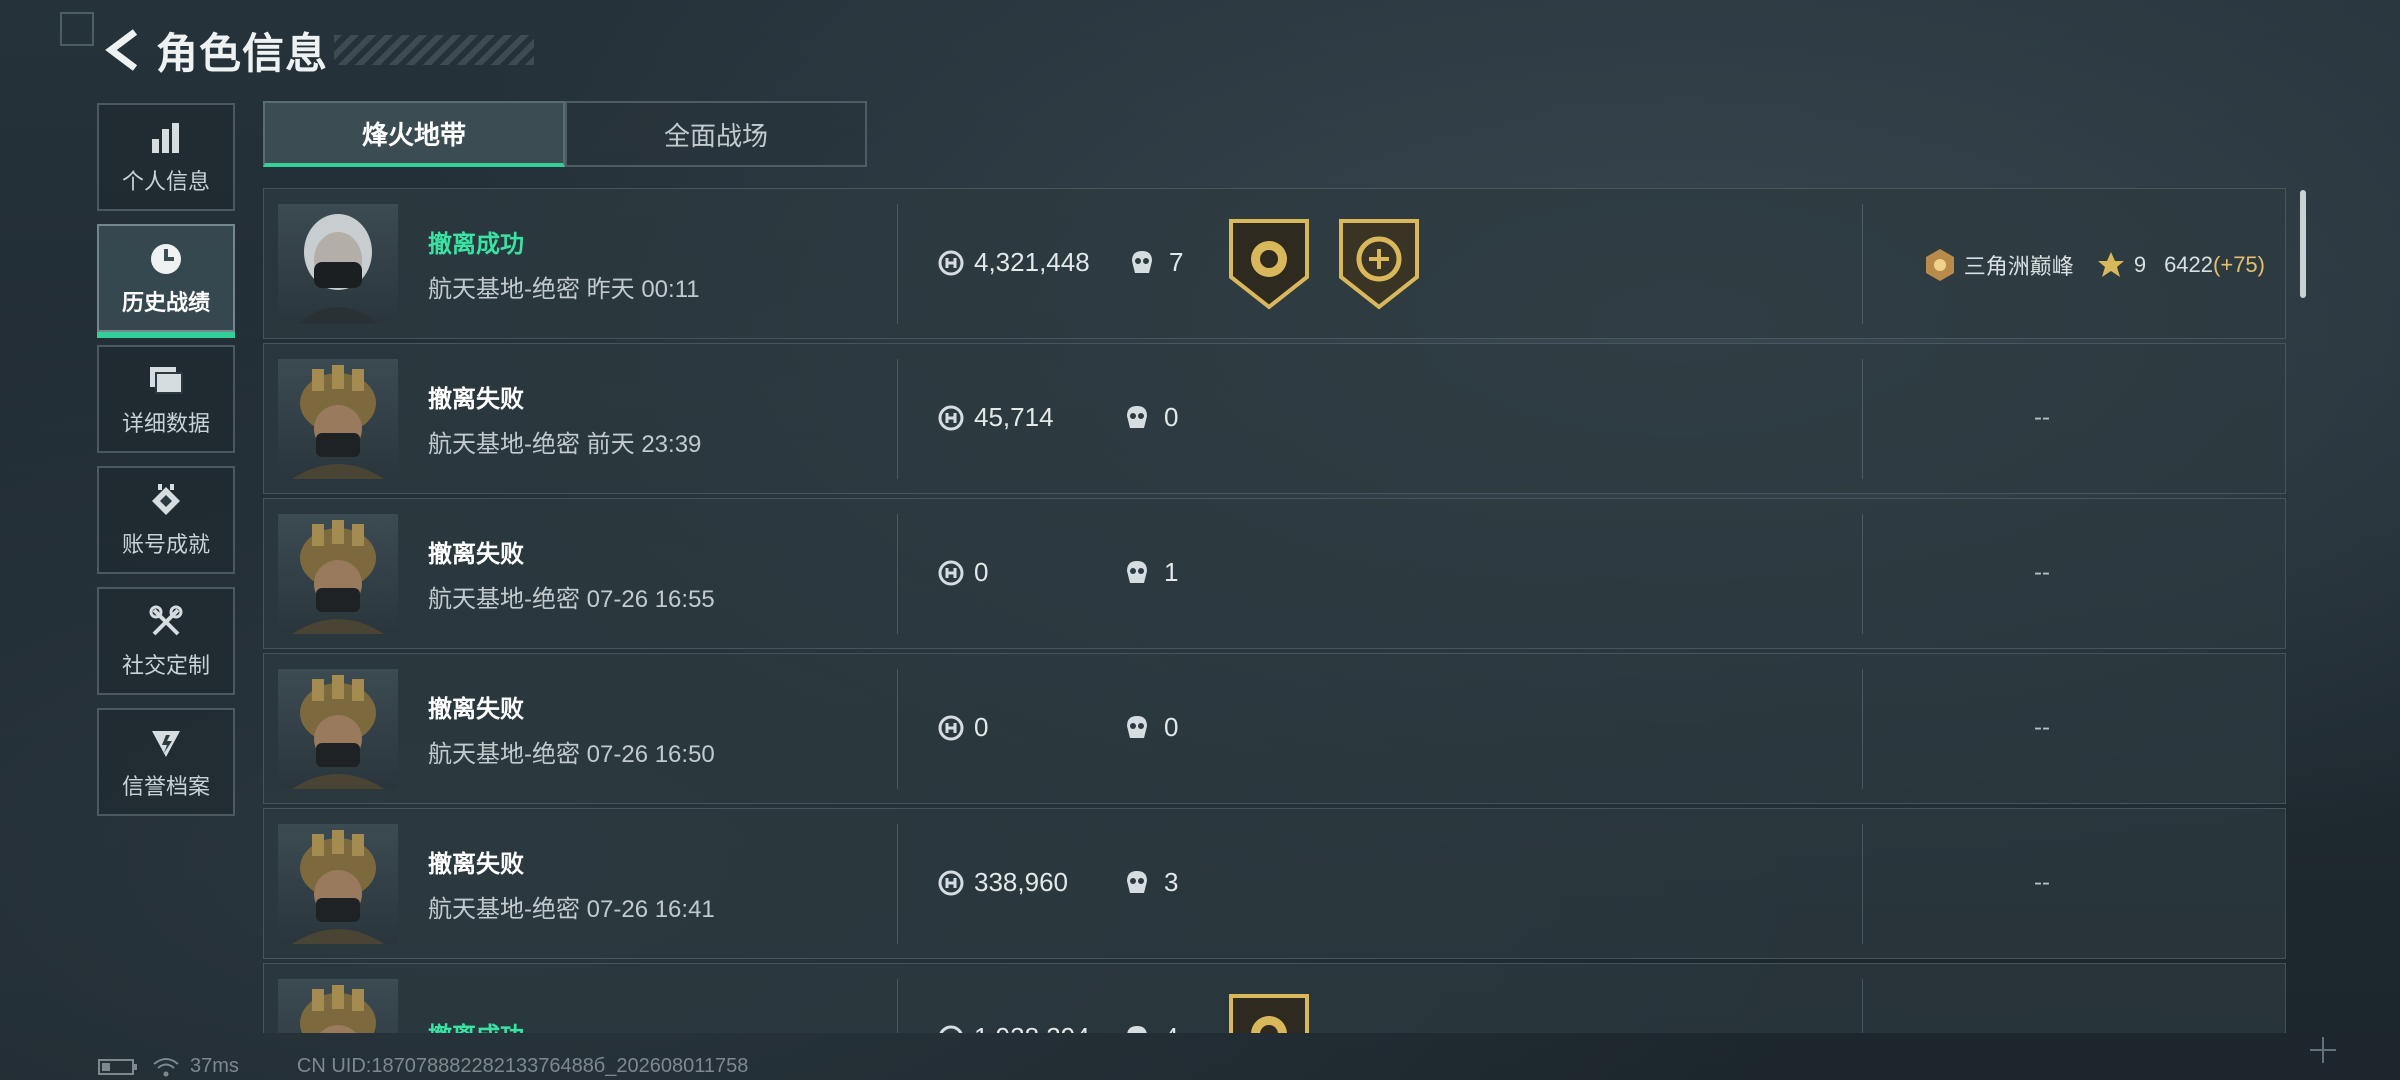 This screenshot has width=2400, height=1080. What do you see at coordinates (2323, 1050) in the screenshot?
I see `plus-icon` at bounding box center [2323, 1050].